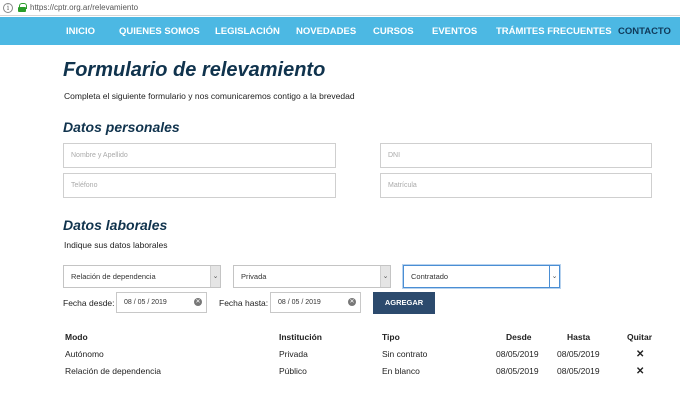  Describe the element at coordinates (22, 7) in the screenshot. I see `lock-icon` at that location.